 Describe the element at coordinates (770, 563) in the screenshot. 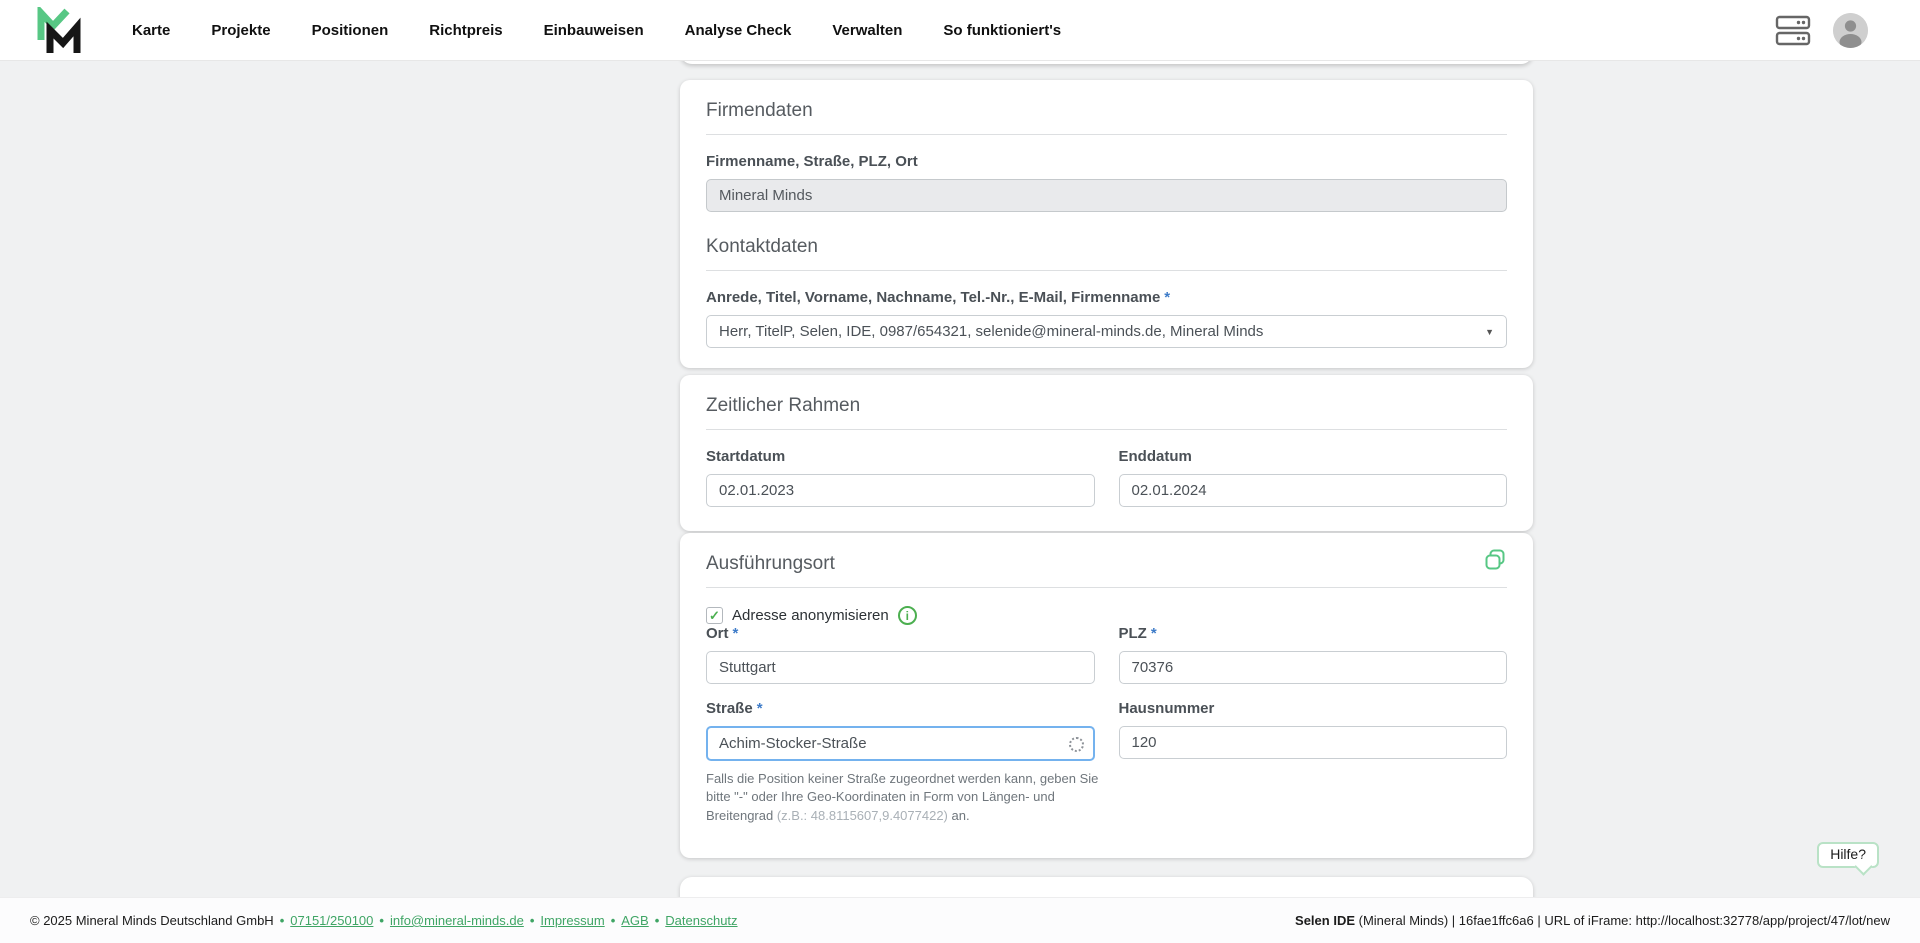

I see `ort-title: Ausführungsort` at that location.